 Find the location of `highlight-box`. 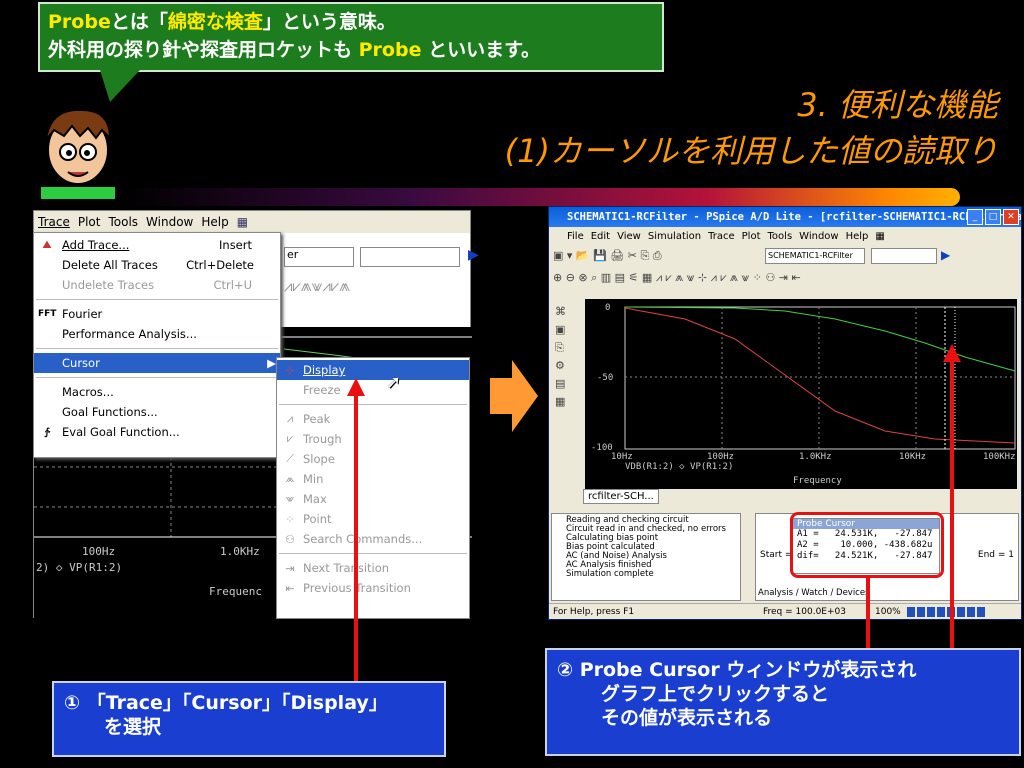

highlight-box is located at coordinates (867, 545).